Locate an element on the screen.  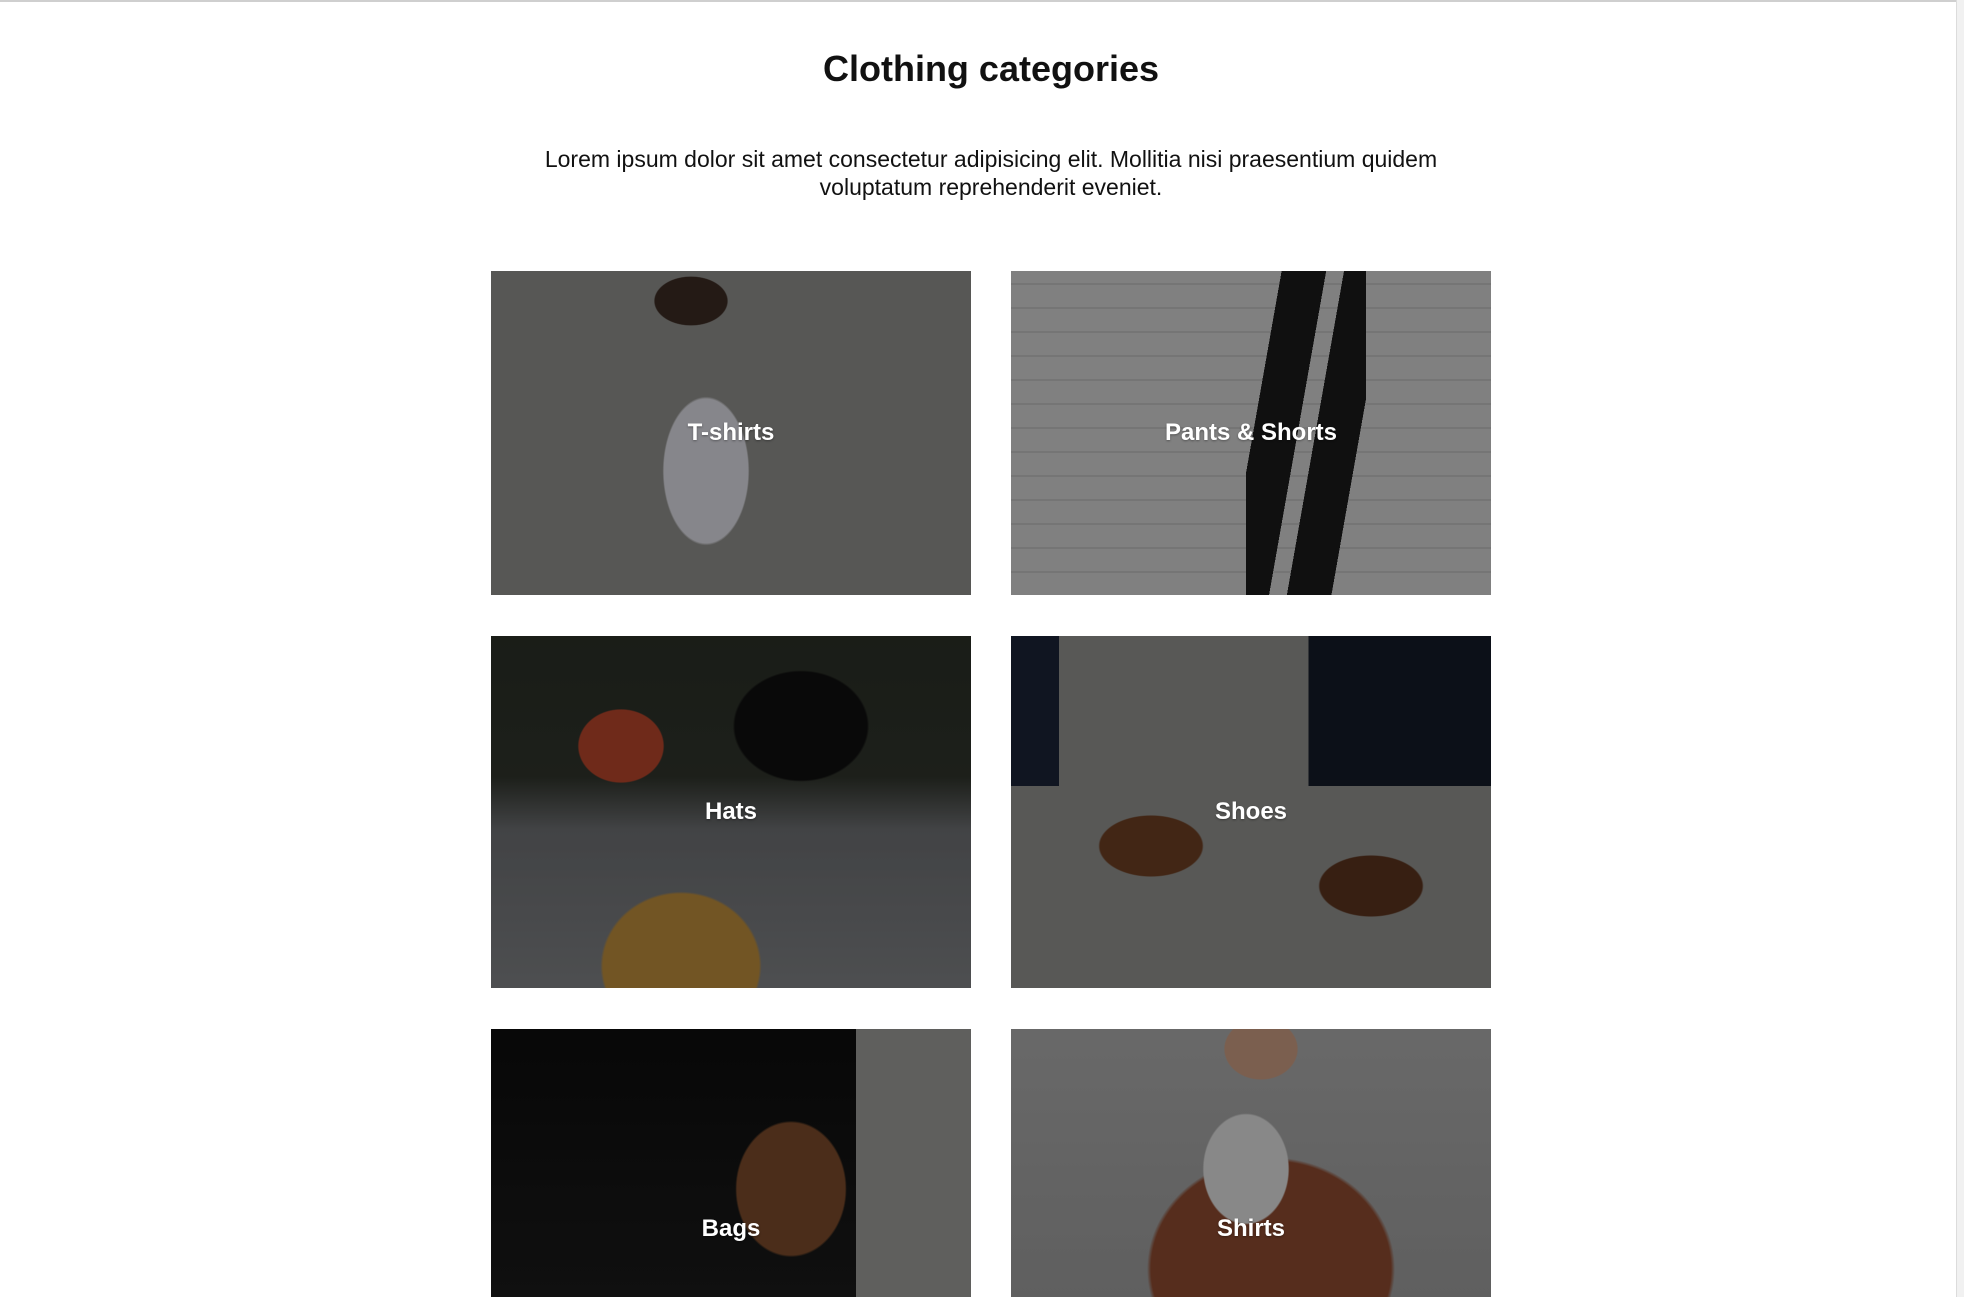
category-label: Pants & Shorts is located at coordinates (1251, 432).